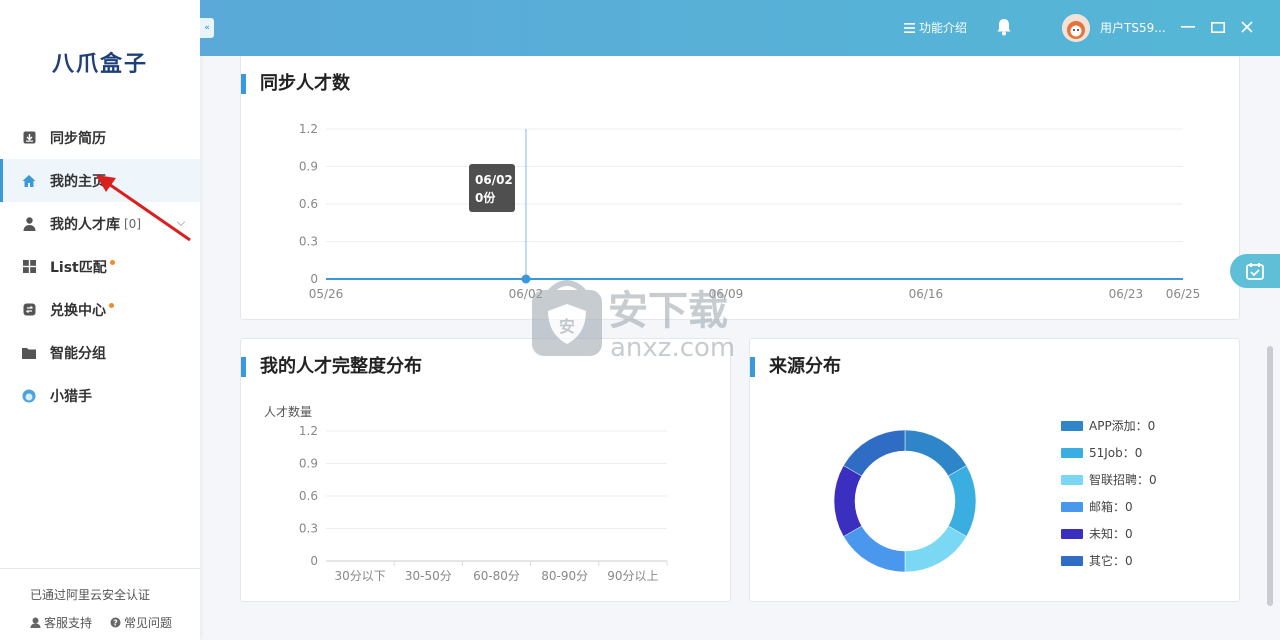 Image resolution: width=1280 pixels, height=640 pixels. What do you see at coordinates (526, 279) in the screenshot?
I see `data-point` at bounding box center [526, 279].